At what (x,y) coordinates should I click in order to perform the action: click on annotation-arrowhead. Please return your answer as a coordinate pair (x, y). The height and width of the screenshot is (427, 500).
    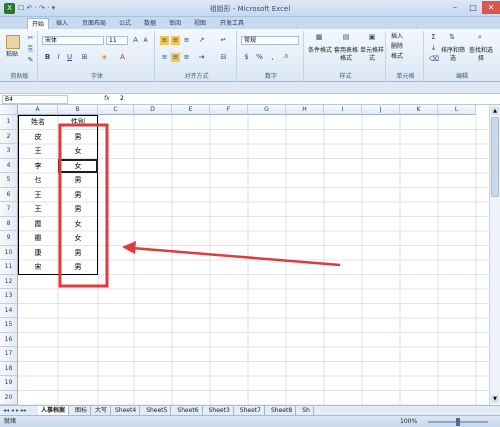
    Looking at the image, I should click on (129, 247).